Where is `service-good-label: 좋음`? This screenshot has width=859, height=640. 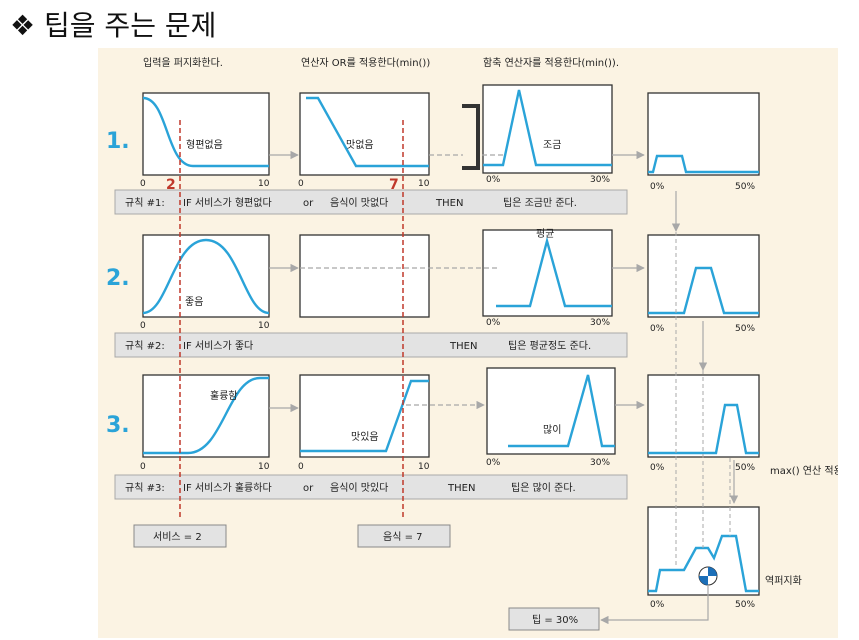 service-good-label: 좋음 is located at coordinates (194, 302).